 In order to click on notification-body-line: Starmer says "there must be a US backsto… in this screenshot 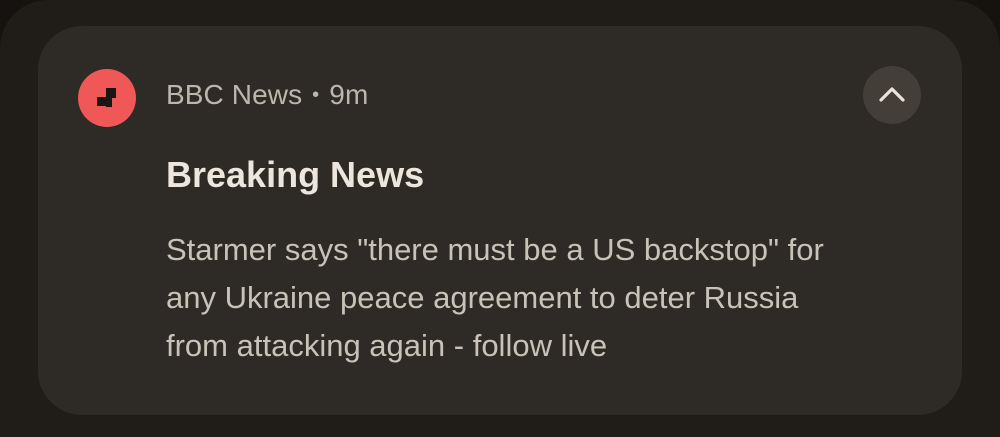, I will do `click(495, 249)`.